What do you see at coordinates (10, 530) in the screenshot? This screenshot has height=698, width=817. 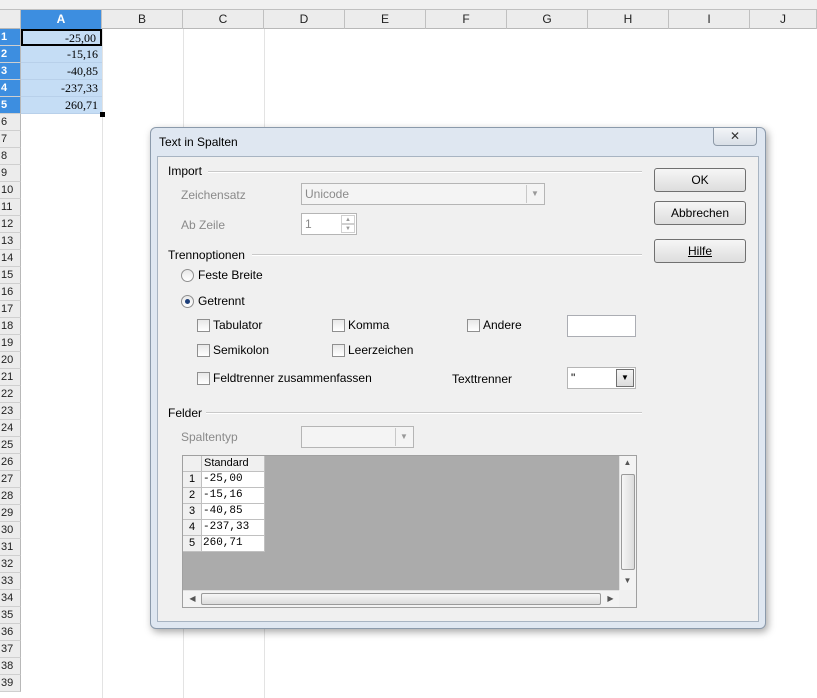 I see `row-header: 30` at bounding box center [10, 530].